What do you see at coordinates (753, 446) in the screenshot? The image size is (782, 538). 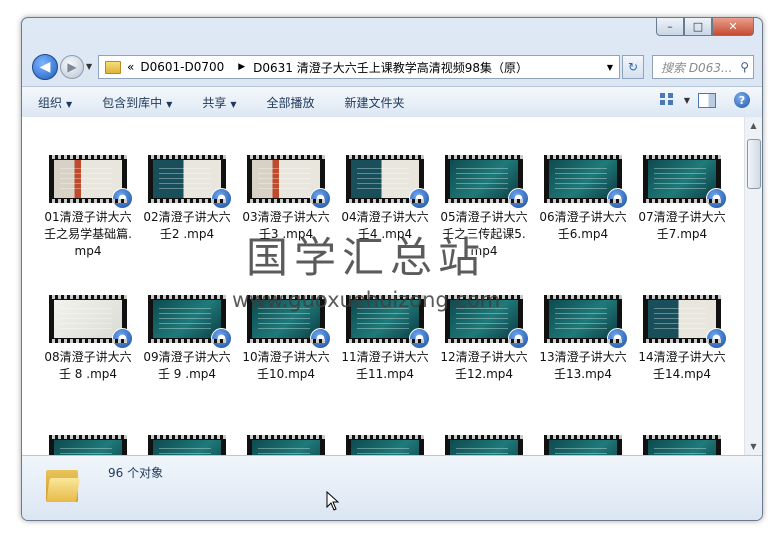 I see `scroll-down-icon: ▼` at bounding box center [753, 446].